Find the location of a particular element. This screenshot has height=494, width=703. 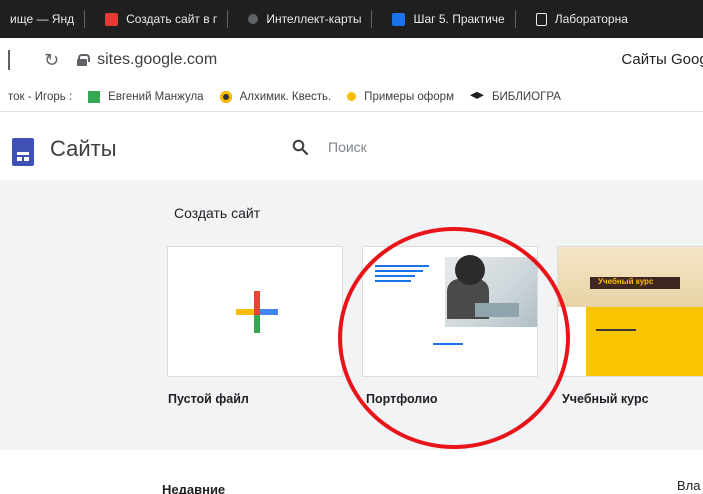

search-icon is located at coordinates (300, 147).